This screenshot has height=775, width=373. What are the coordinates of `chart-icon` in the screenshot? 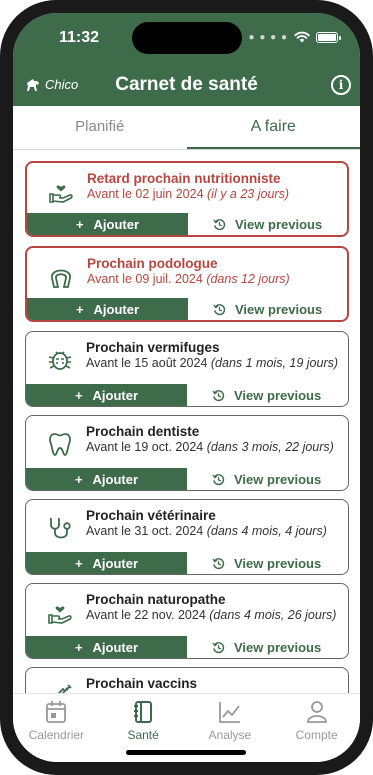 It's located at (229, 712).